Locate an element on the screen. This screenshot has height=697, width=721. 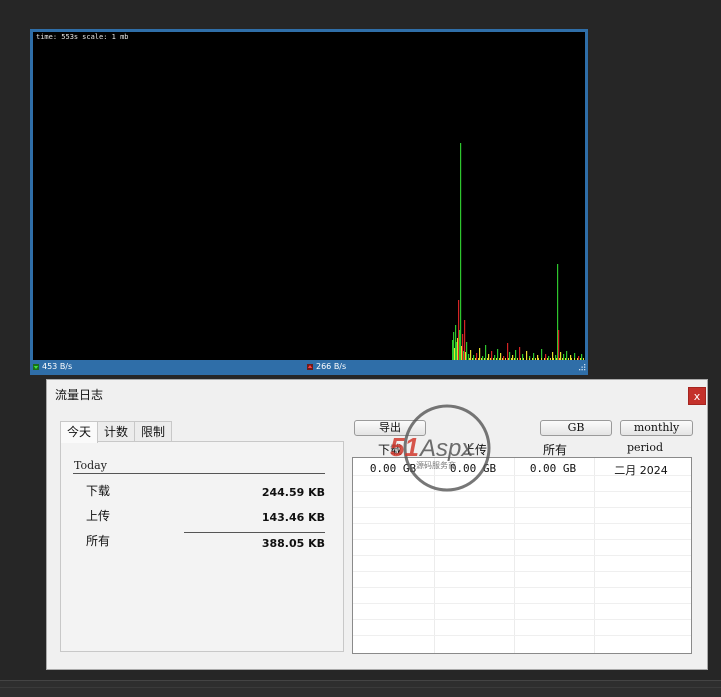
cell-download: 0.00 GB is located at coordinates (393, 468).